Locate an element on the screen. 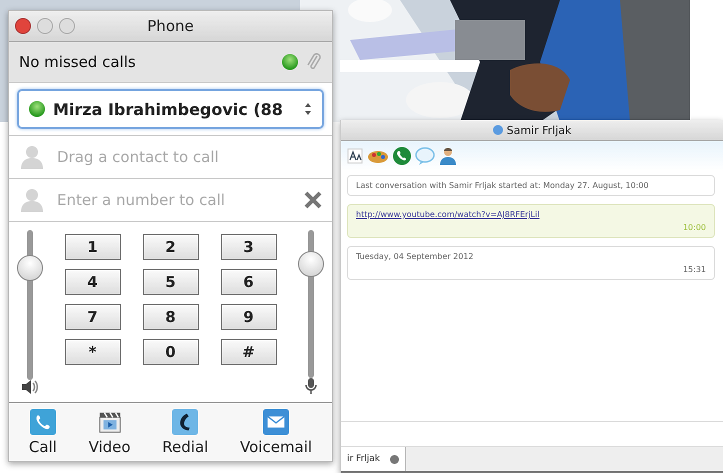  dial-key: * is located at coordinates (92, 352).